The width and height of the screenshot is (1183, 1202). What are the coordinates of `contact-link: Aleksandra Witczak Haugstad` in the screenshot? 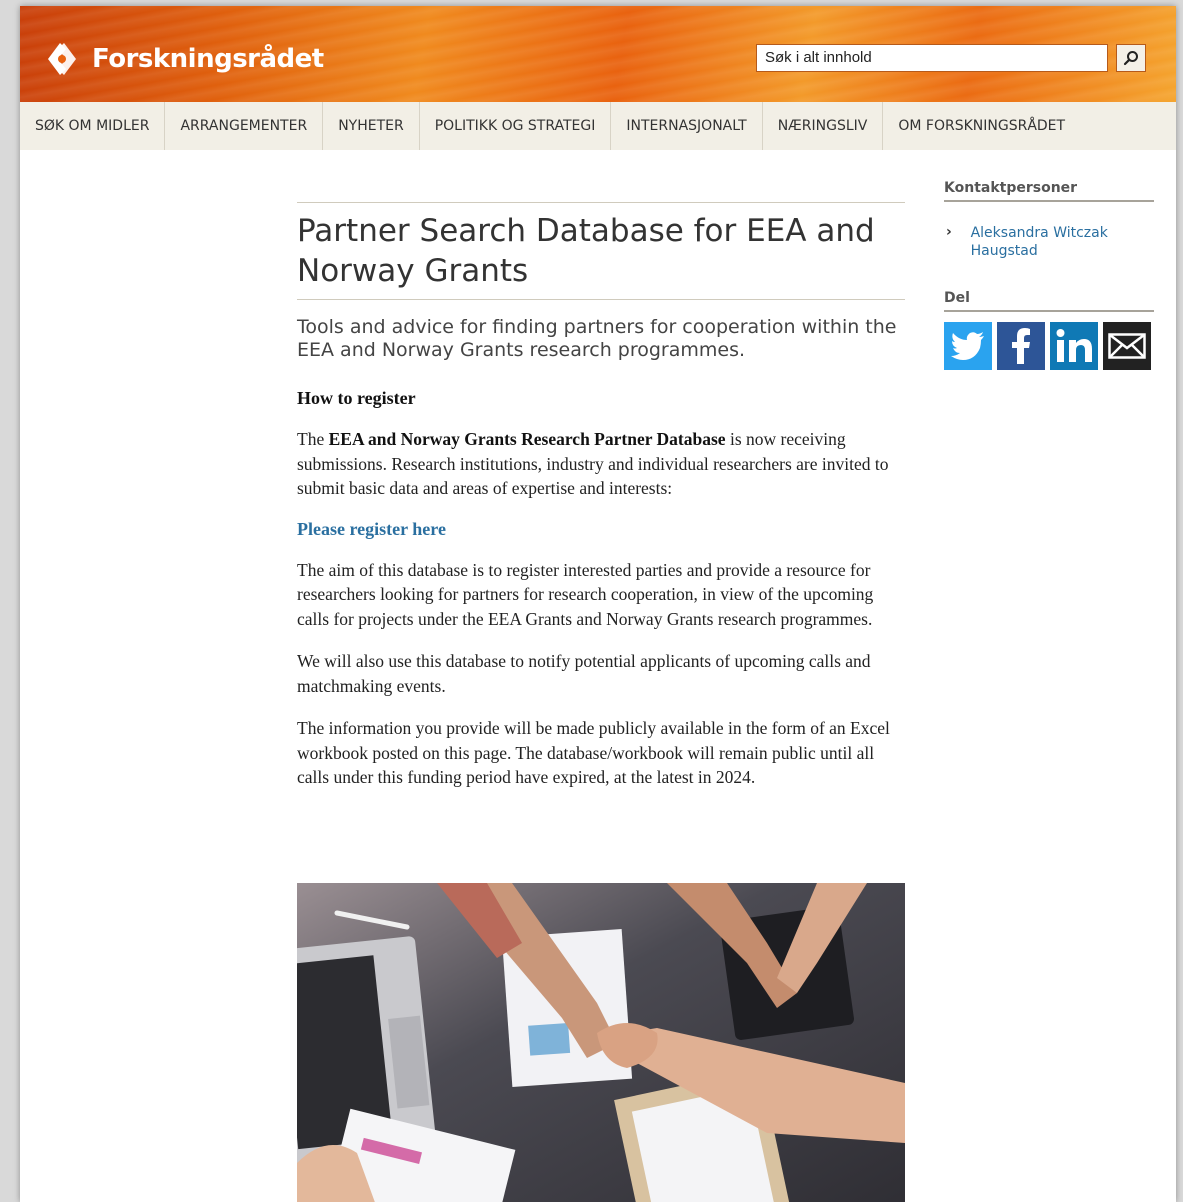 It's located at (1062, 242).